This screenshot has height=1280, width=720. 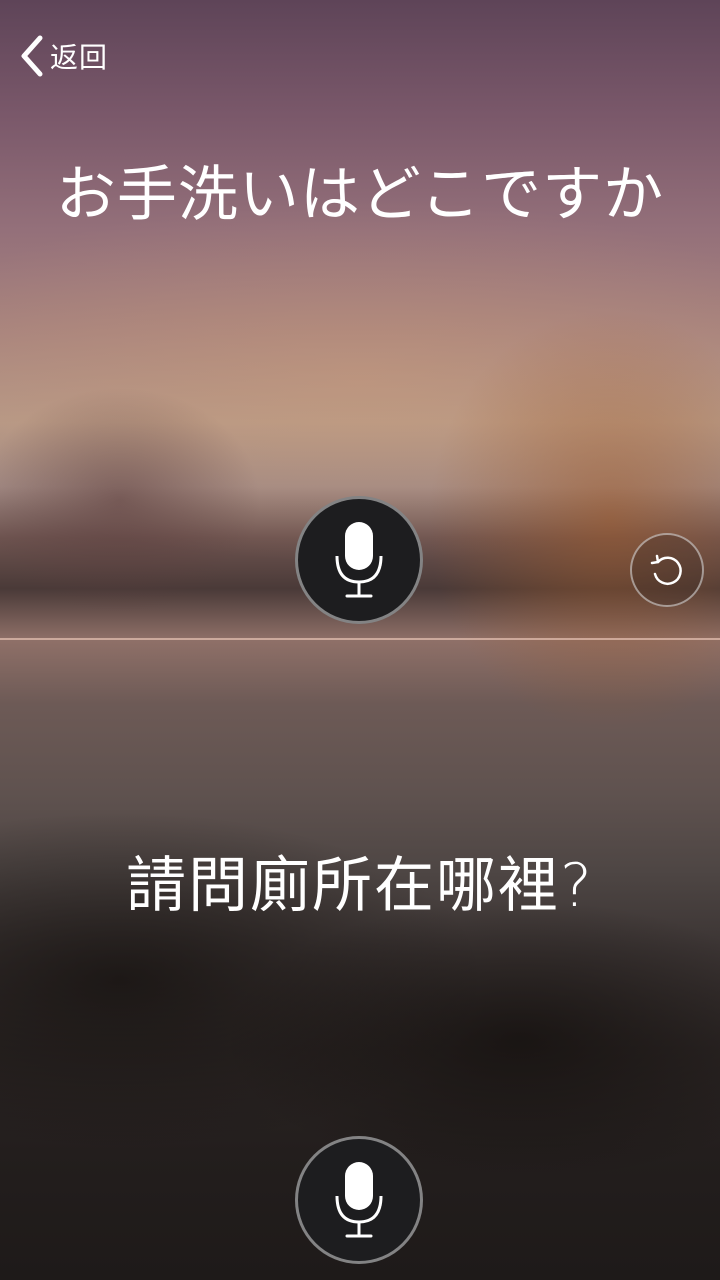 I want to click on source-mic-button, so click(x=359, y=560).